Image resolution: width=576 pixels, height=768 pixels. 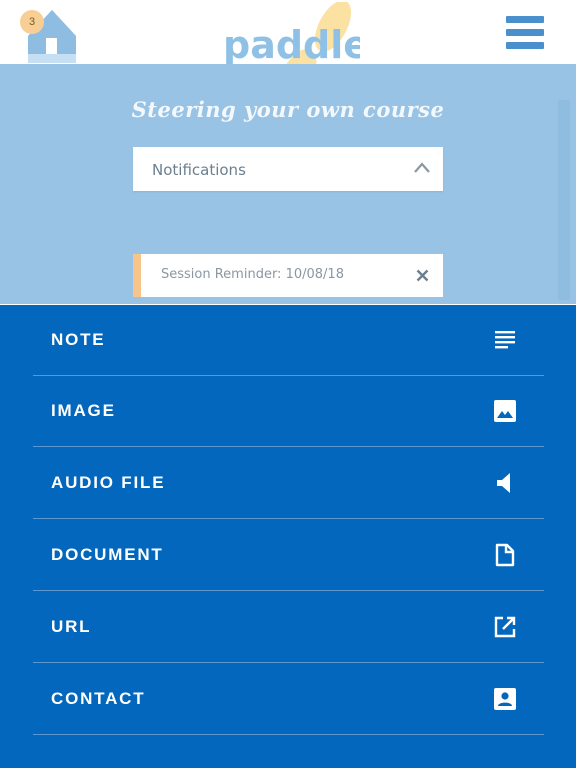 I want to click on external-link-icon, so click(x=505, y=627).